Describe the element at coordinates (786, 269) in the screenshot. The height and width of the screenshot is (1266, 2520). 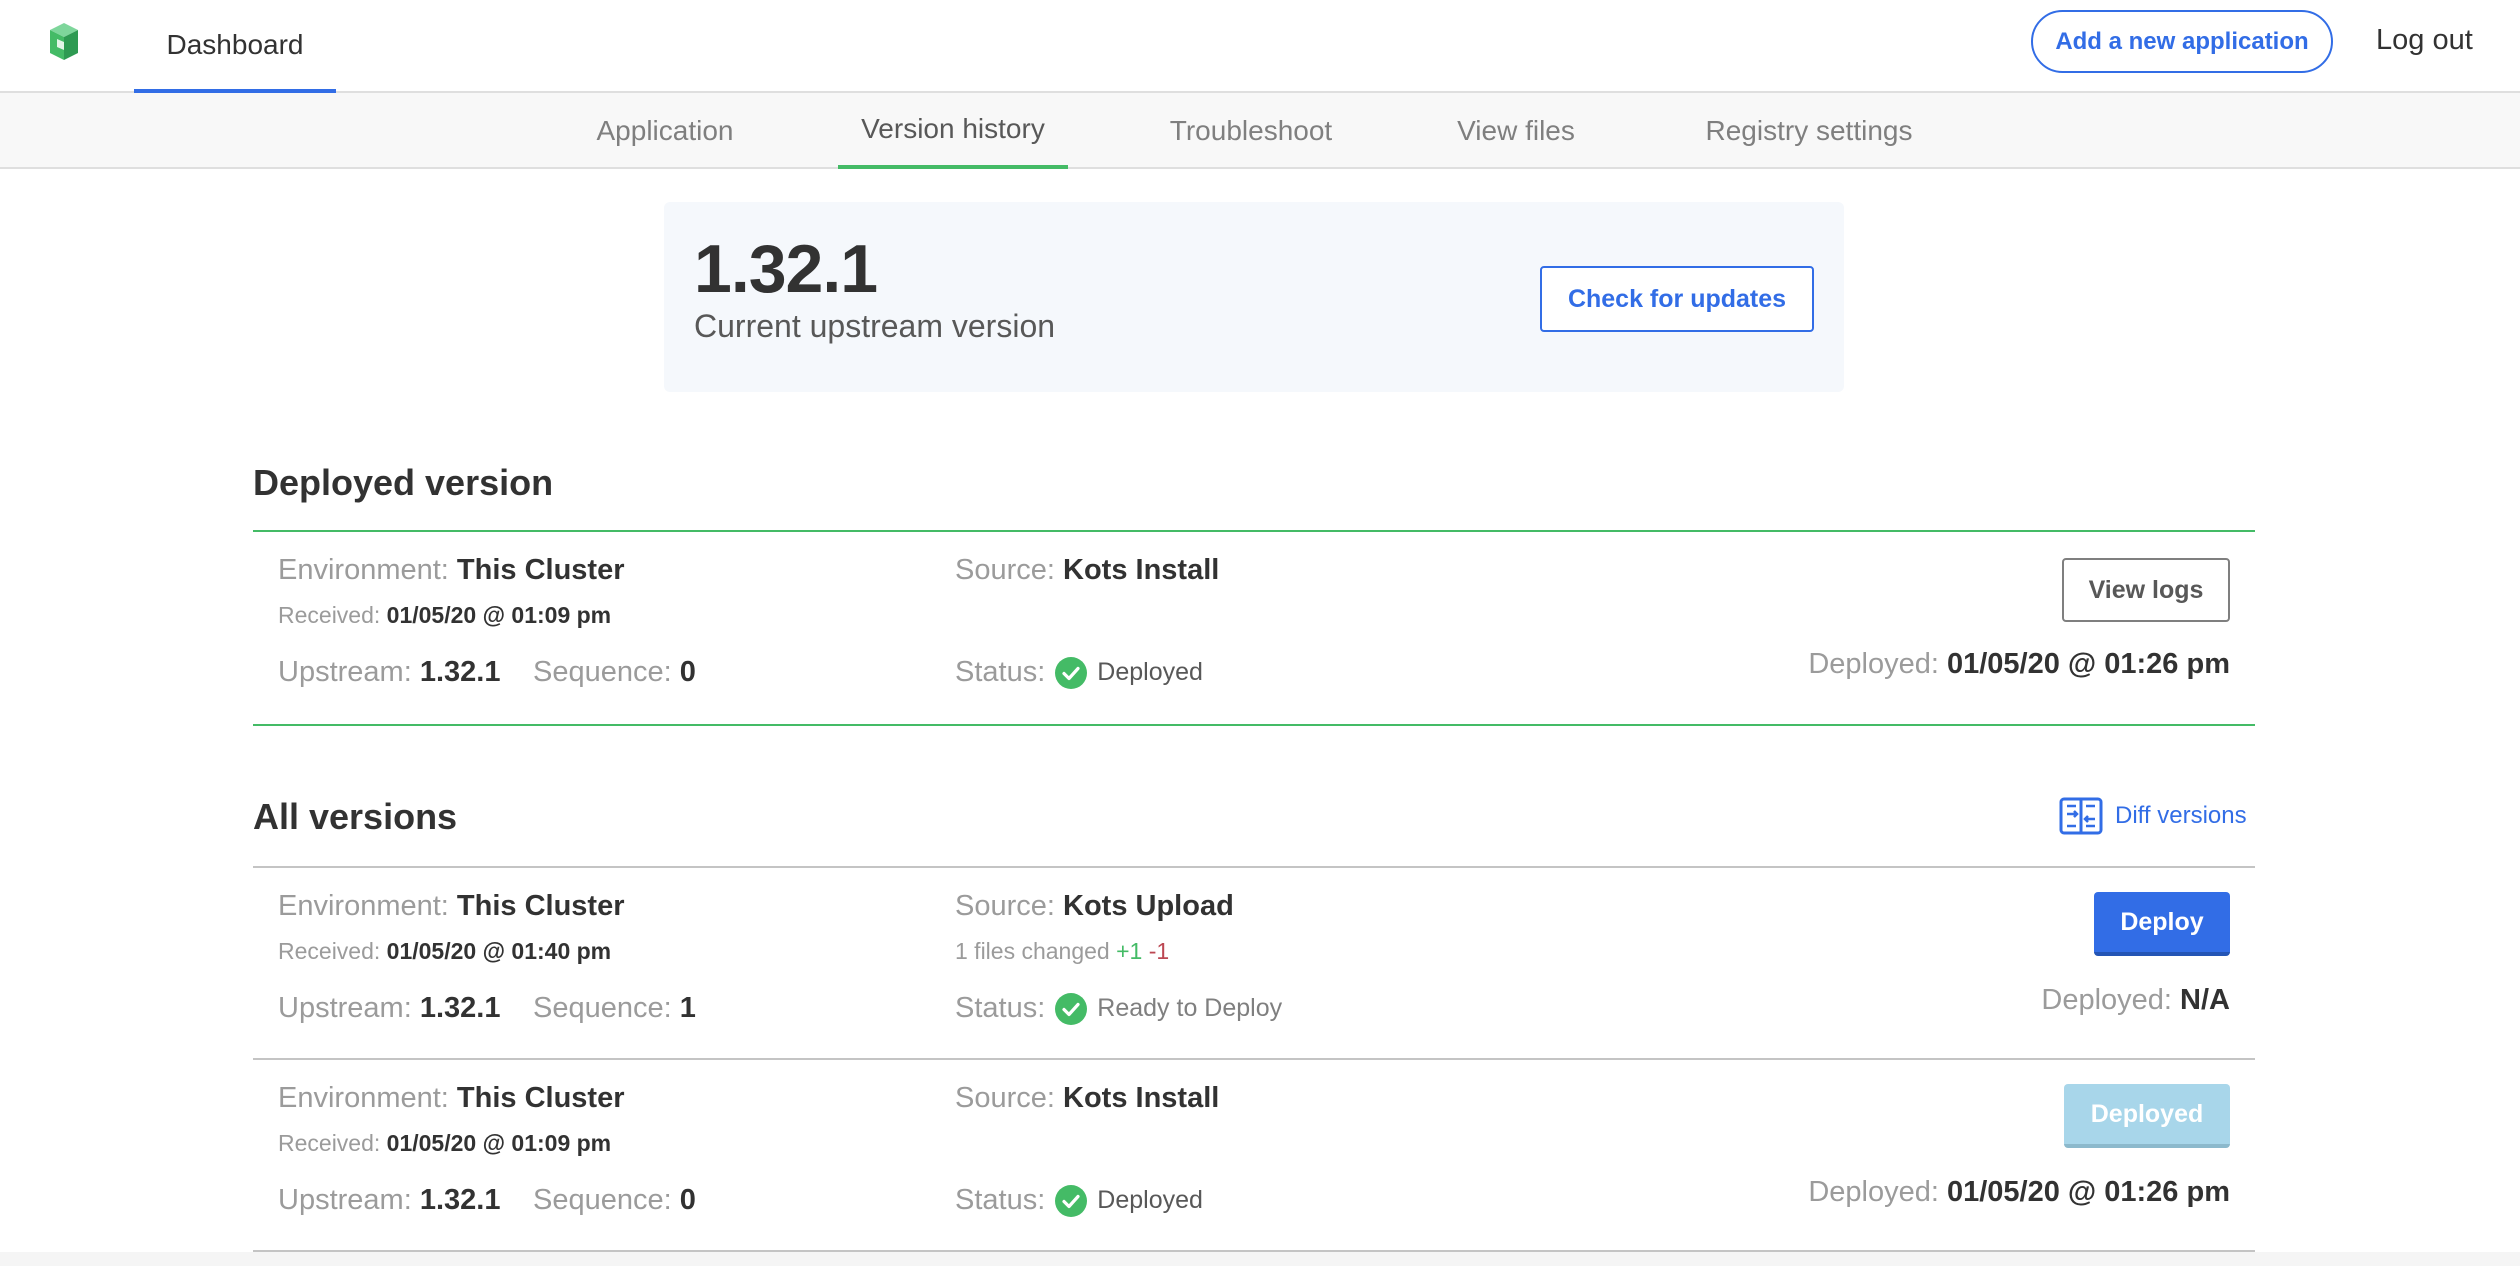
I see `upstream-version-number: 1.32.1` at that location.